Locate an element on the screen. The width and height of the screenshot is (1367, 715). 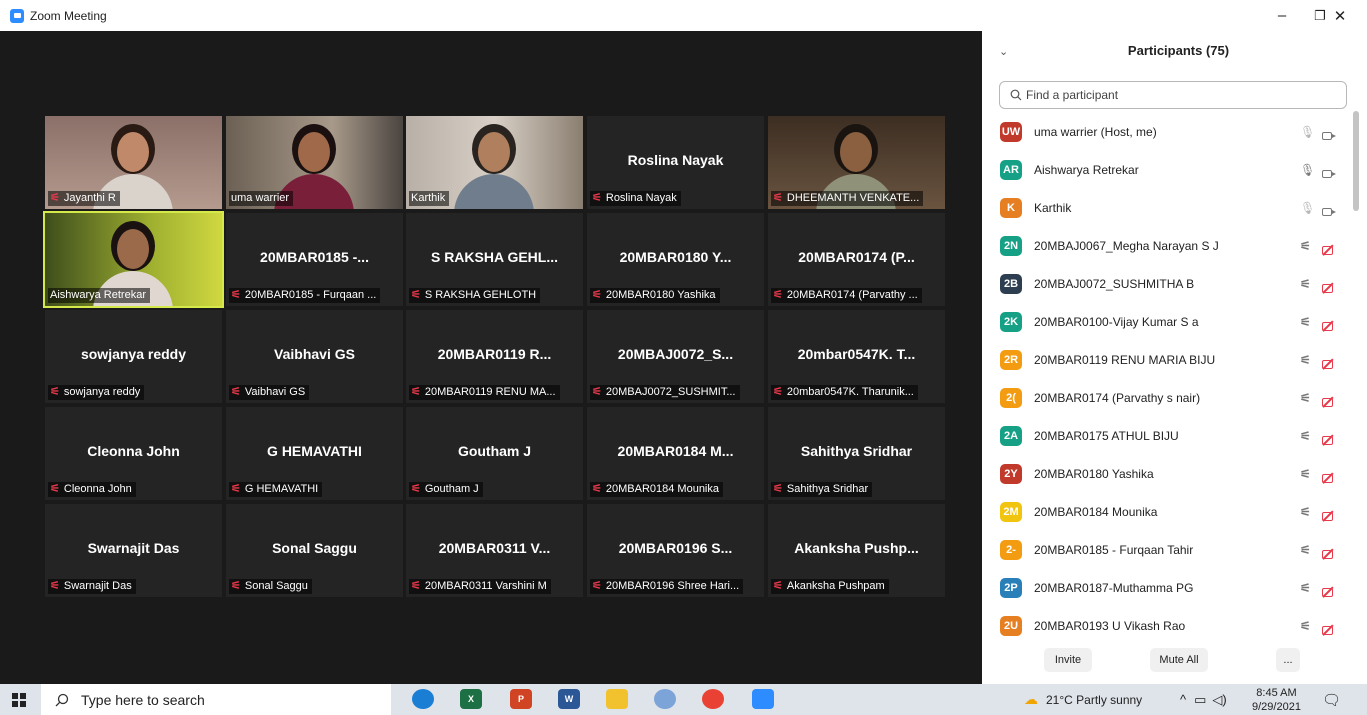
video-tile: 20MBAR0180 Y... ⚟ 20MBAR0180 Yashika is located at coordinates (675, 259).